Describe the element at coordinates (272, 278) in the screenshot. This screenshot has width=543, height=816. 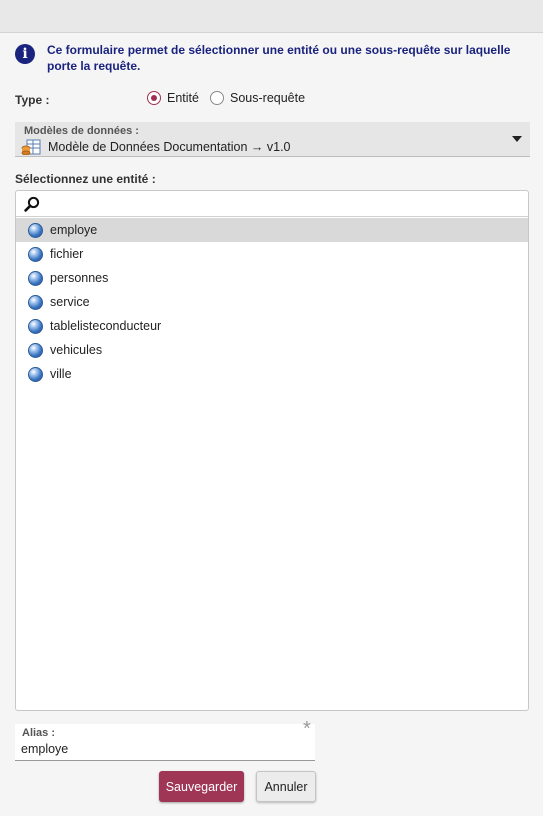
I see `list-item: personnes` at that location.